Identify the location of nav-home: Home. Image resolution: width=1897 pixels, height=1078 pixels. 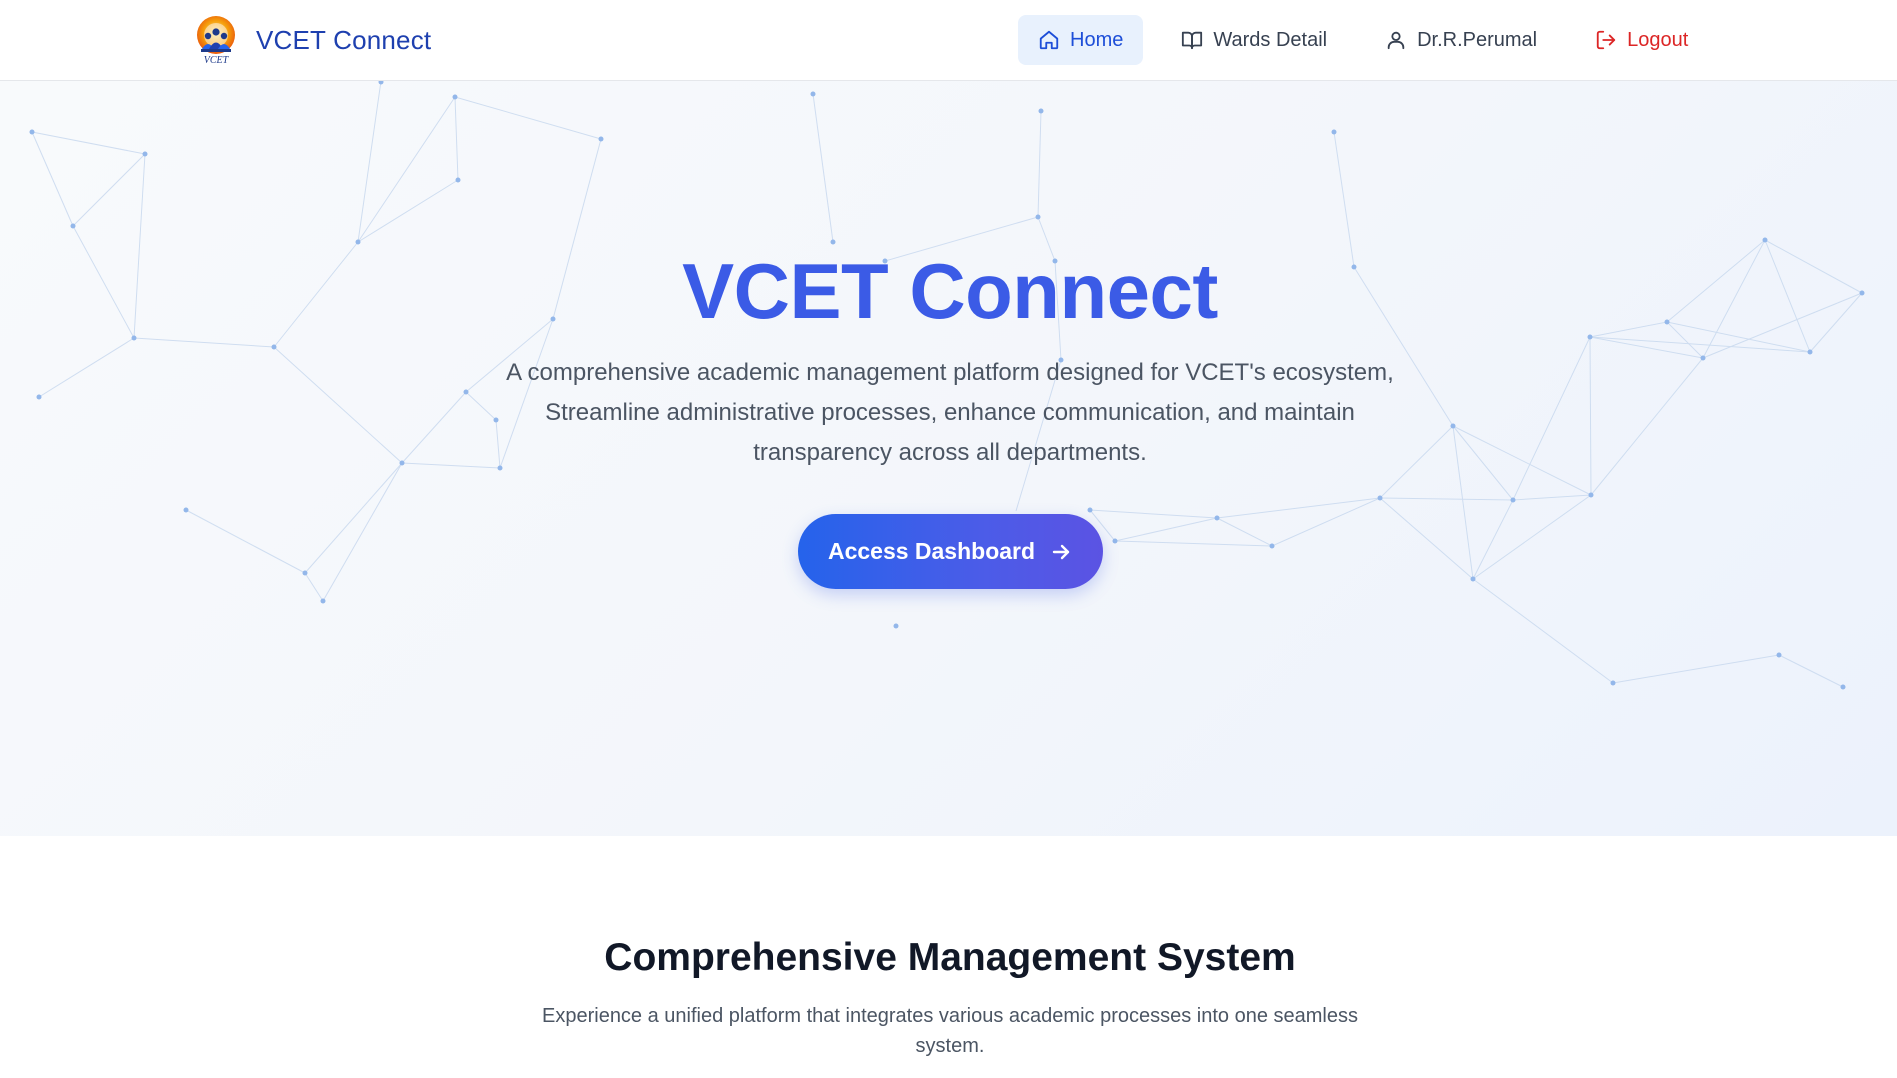
(1081, 40).